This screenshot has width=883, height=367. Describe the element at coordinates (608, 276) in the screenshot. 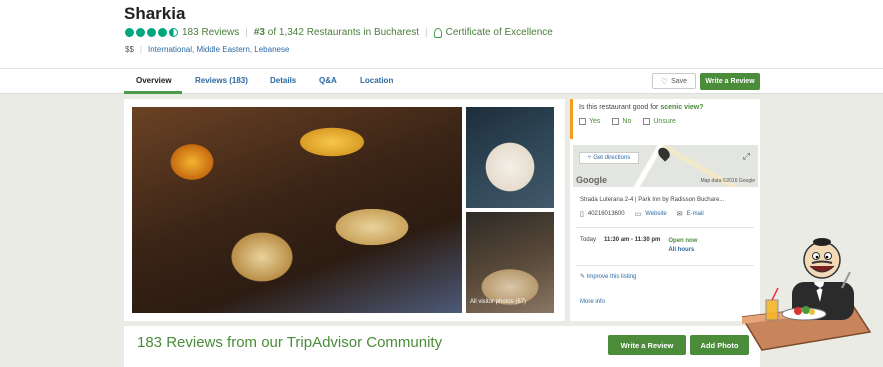

I see `improve-listing-link: ✎ Improve this listing` at that location.